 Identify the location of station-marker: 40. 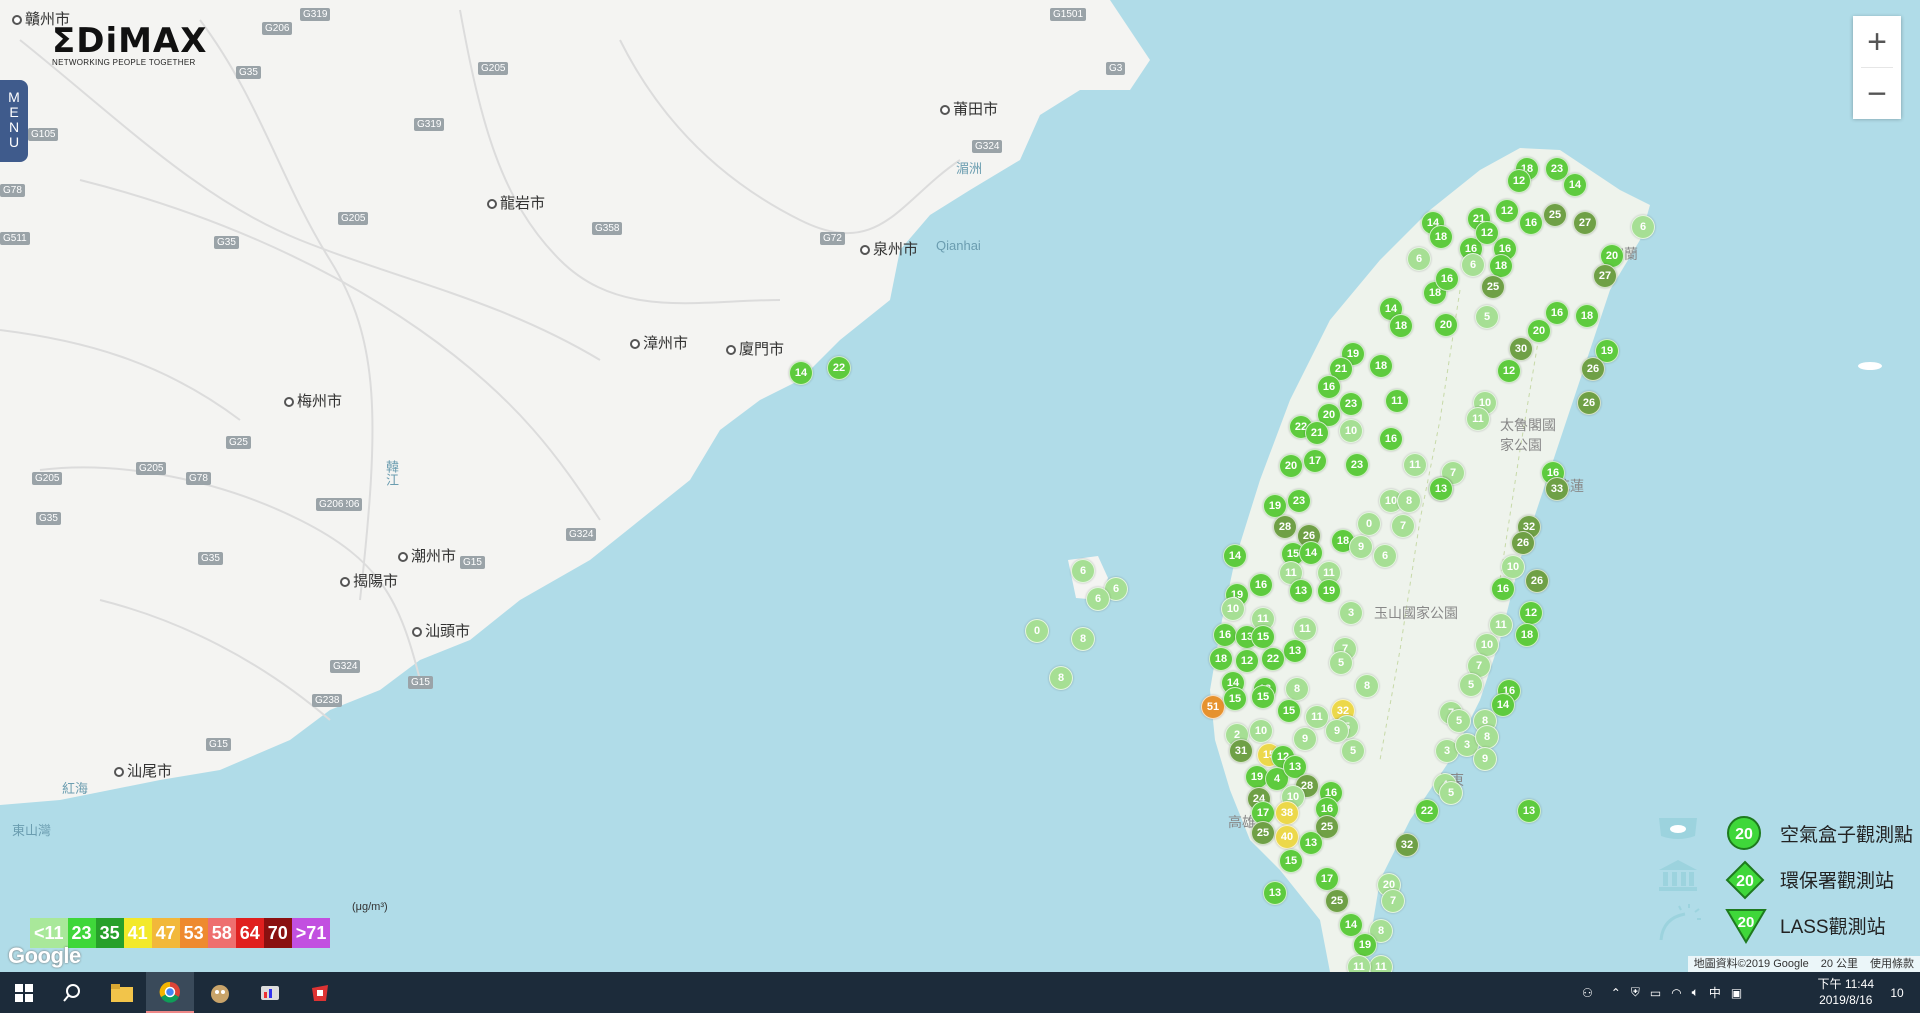
(1287, 837).